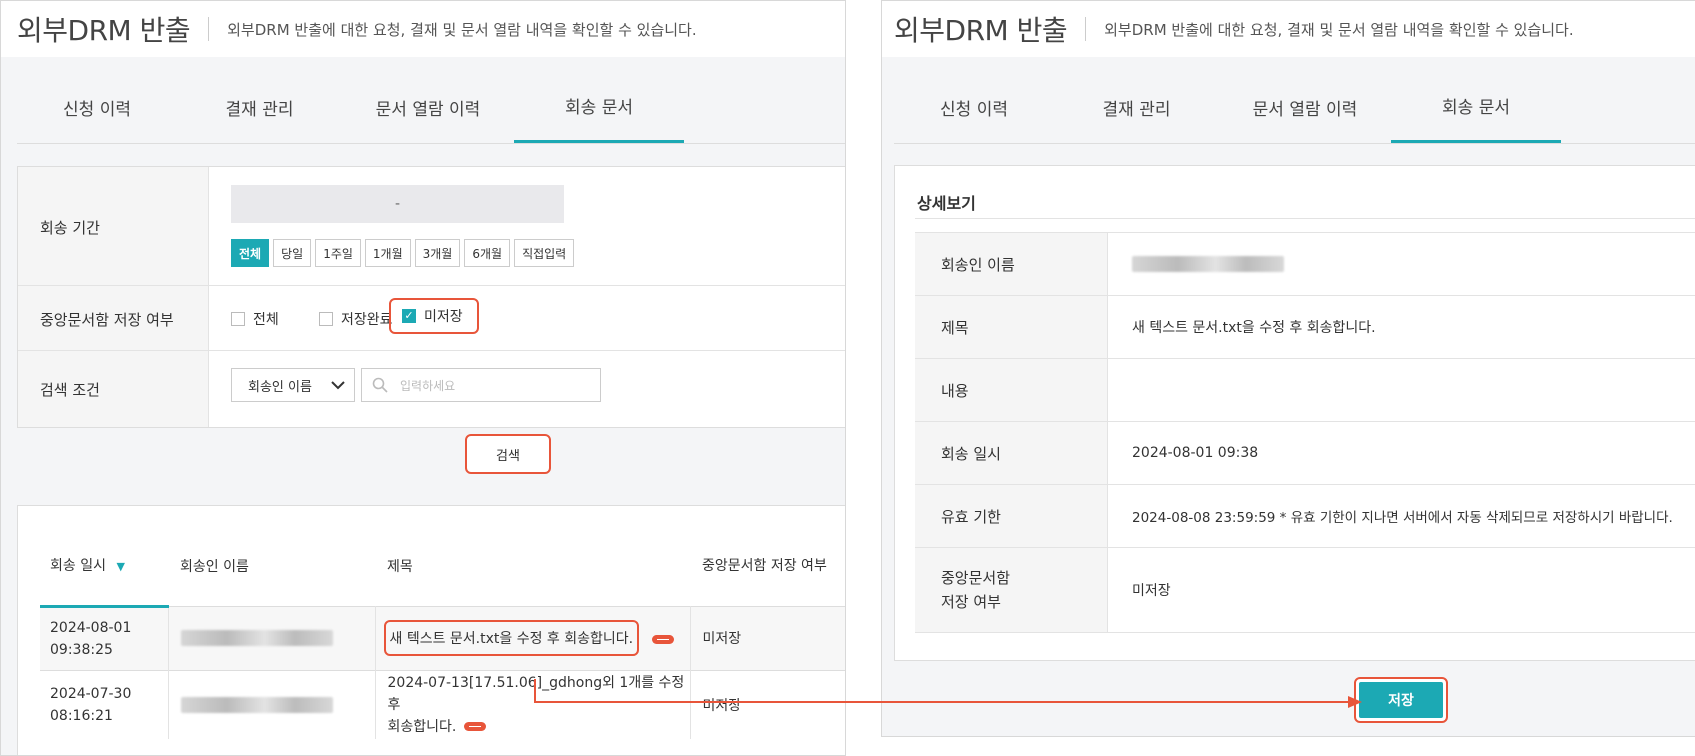  I want to click on row-date-cell: 2024-07-30 08:16:21, so click(104, 704).